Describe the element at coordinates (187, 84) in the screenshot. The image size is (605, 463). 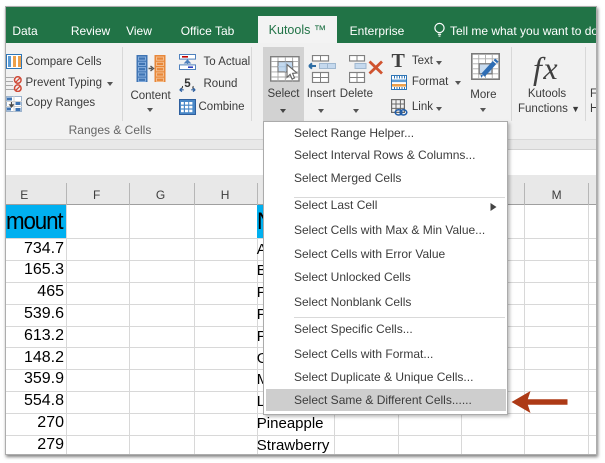
I see `svg-text: 5` at that location.